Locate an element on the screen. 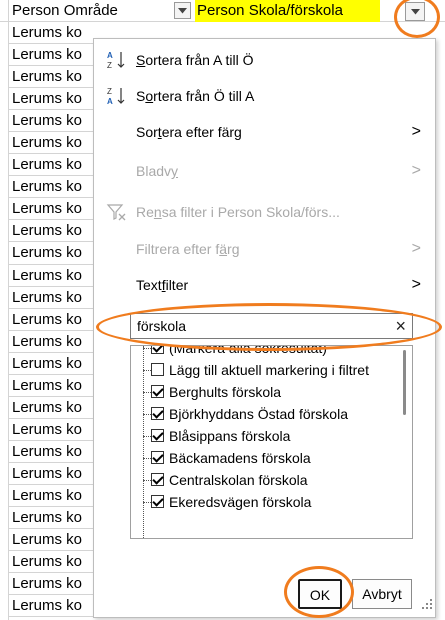  cancel-button: Avbryt is located at coordinates (382, 594).